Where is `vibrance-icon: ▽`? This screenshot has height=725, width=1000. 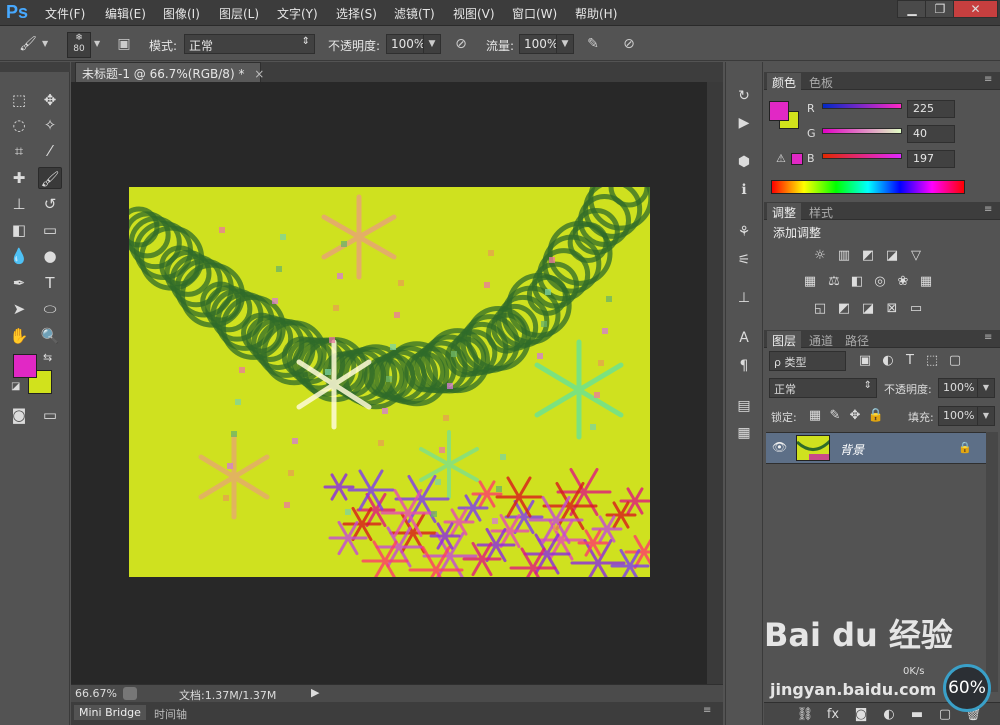 vibrance-icon: ▽ is located at coordinates (916, 256).